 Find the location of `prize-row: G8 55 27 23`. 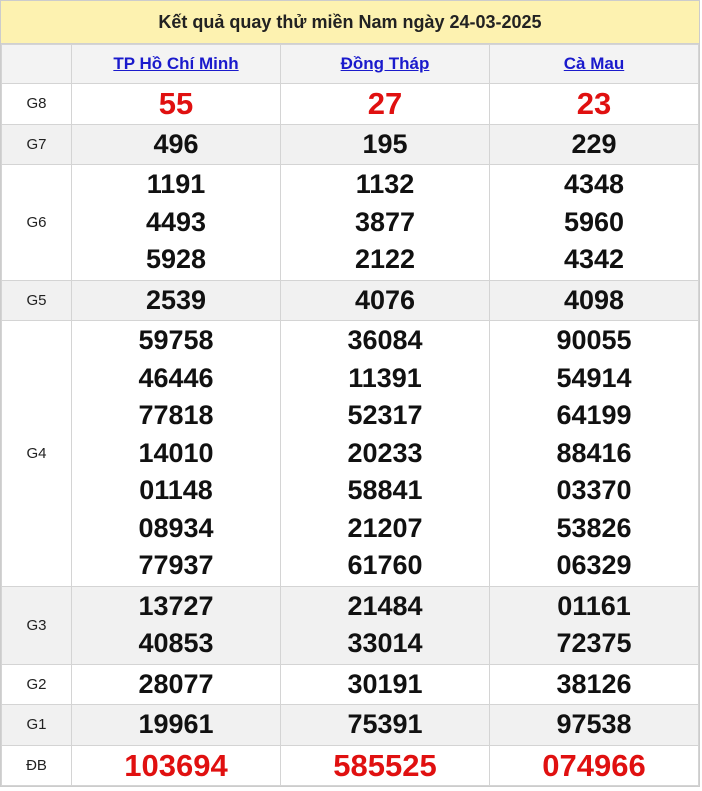

prize-row: G8 55 27 23 is located at coordinates (350, 104).